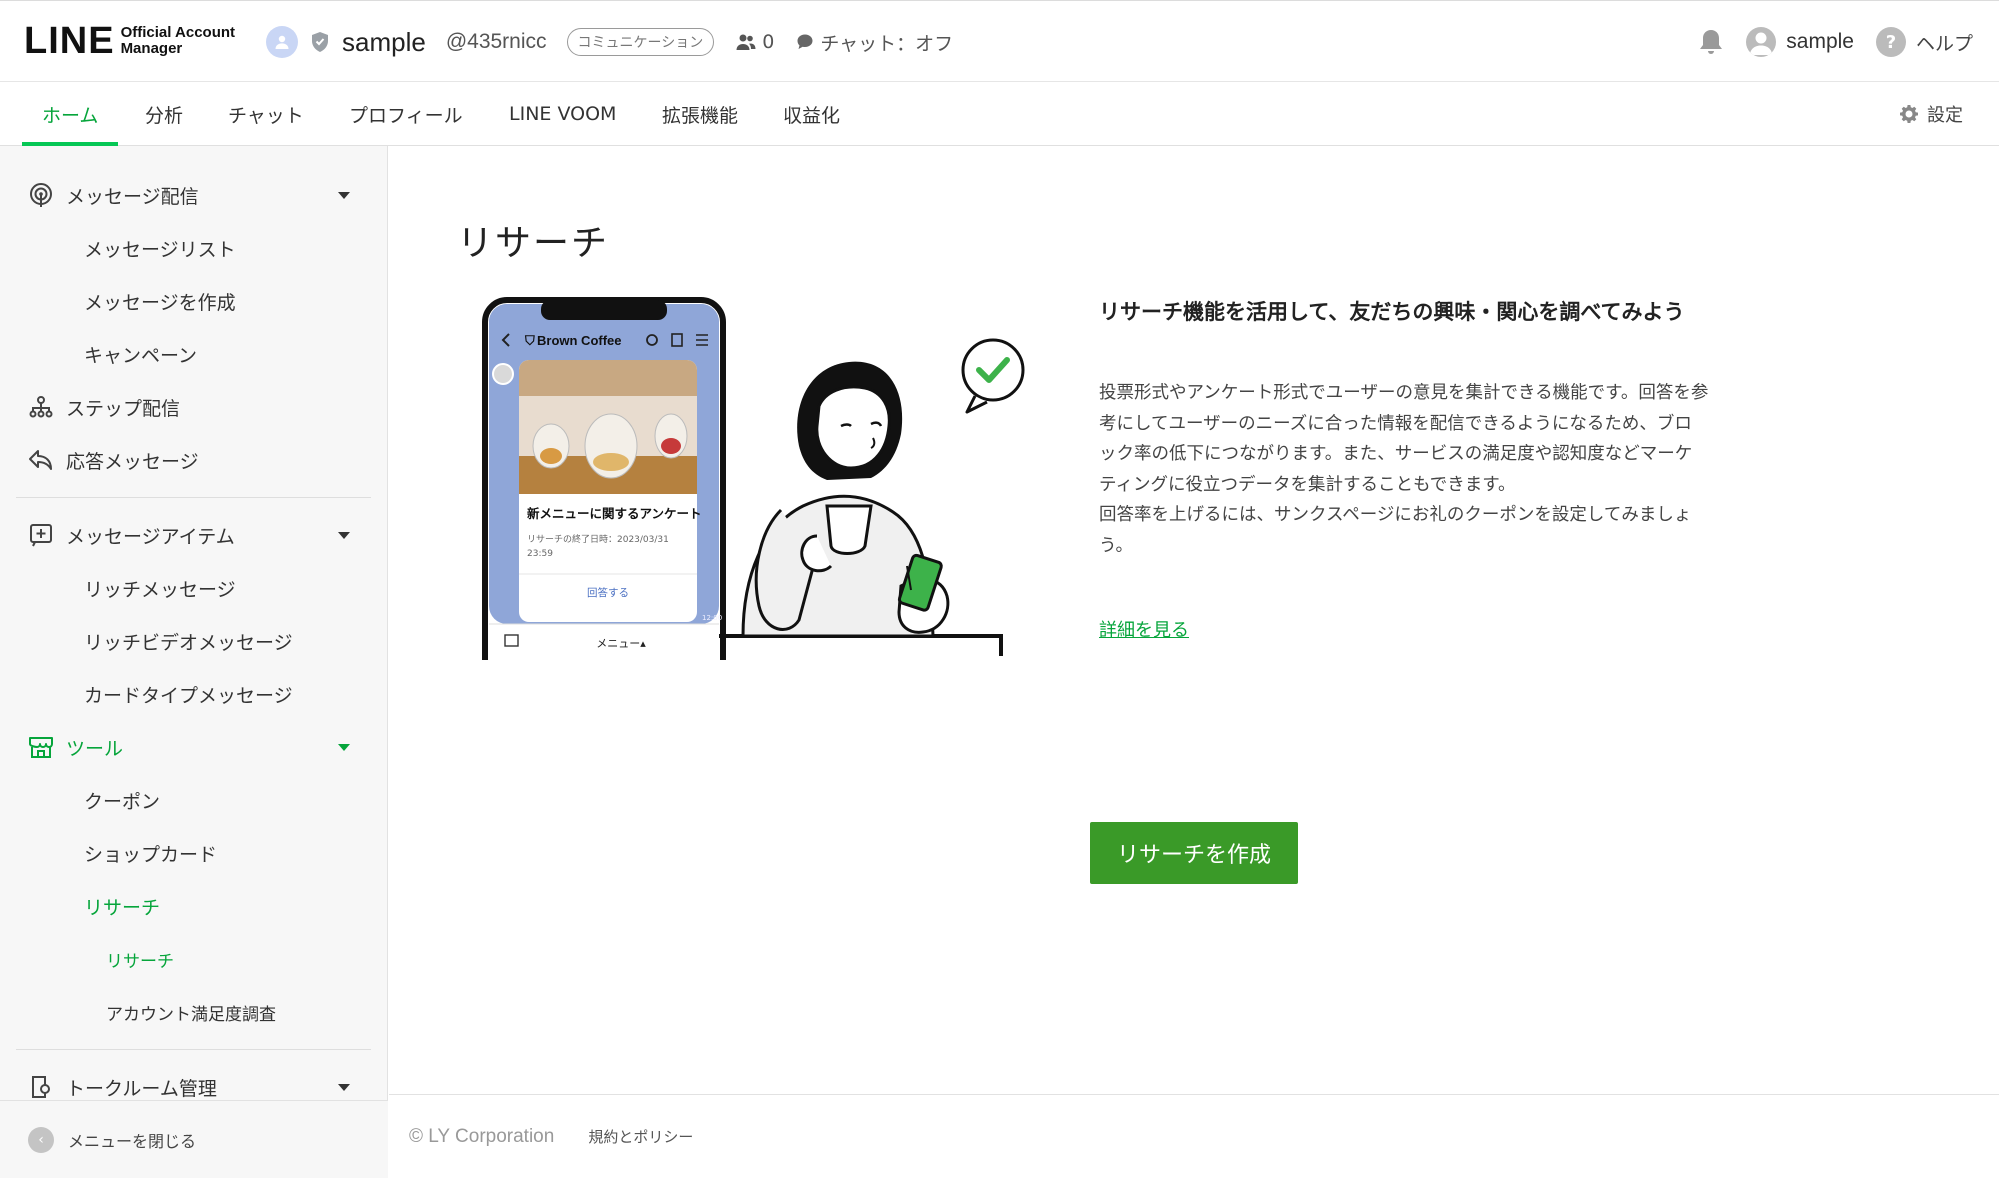 This screenshot has height=1178, width=1999. I want to click on sidebar-item-campaign: キャンペーン, so click(194, 354).